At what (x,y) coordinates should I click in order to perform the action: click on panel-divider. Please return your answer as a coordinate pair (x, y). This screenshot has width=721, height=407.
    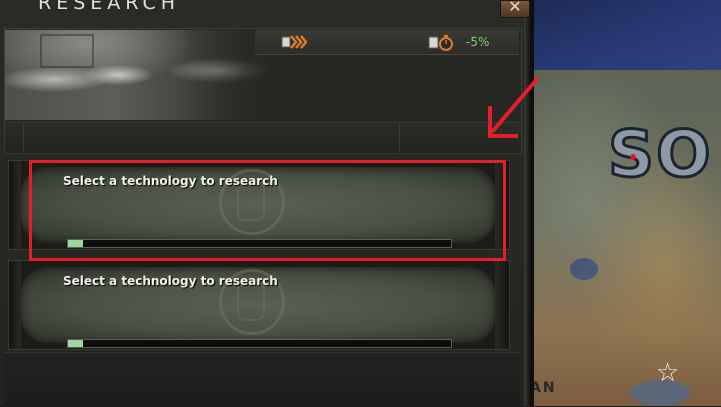
    Looking at the image, I should click on (532, 203).